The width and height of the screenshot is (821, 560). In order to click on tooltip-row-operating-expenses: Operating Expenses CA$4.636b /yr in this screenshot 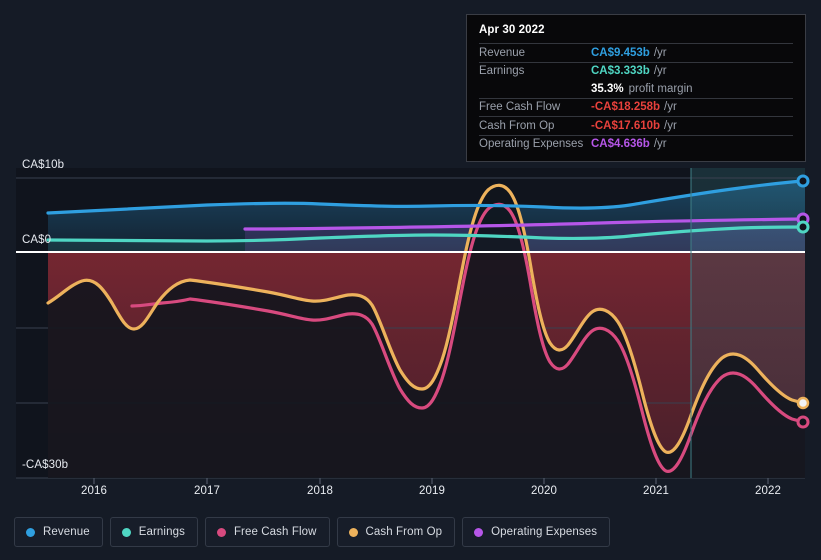, I will do `click(636, 144)`.